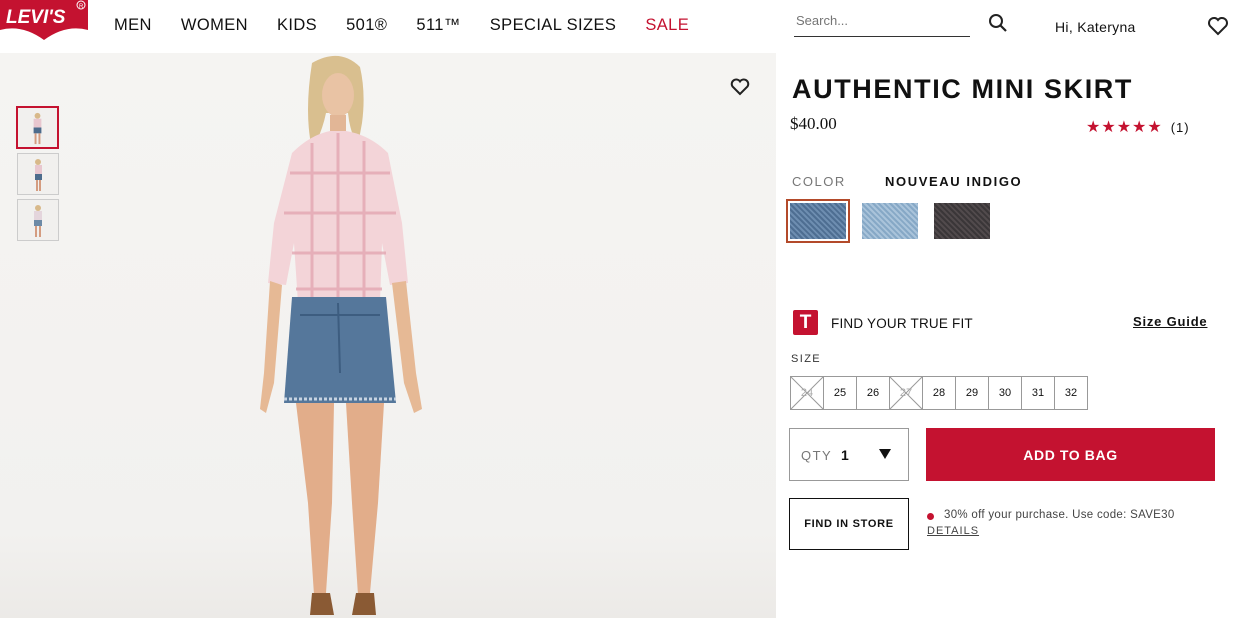 This screenshot has height=618, width=1259. I want to click on size-option: 28, so click(939, 393).